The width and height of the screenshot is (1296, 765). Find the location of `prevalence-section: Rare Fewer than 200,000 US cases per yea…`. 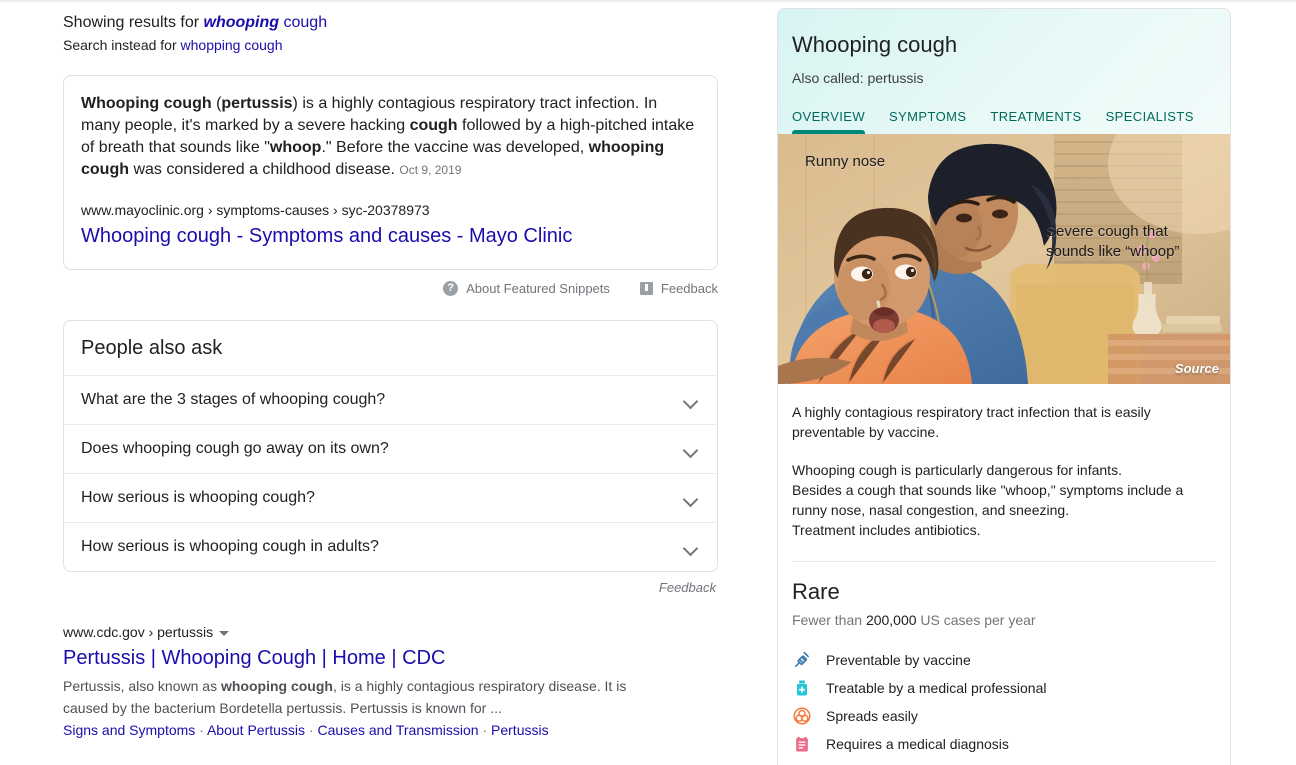

prevalence-section: Rare Fewer than 200,000 US cases per yea… is located at coordinates (1004, 596).